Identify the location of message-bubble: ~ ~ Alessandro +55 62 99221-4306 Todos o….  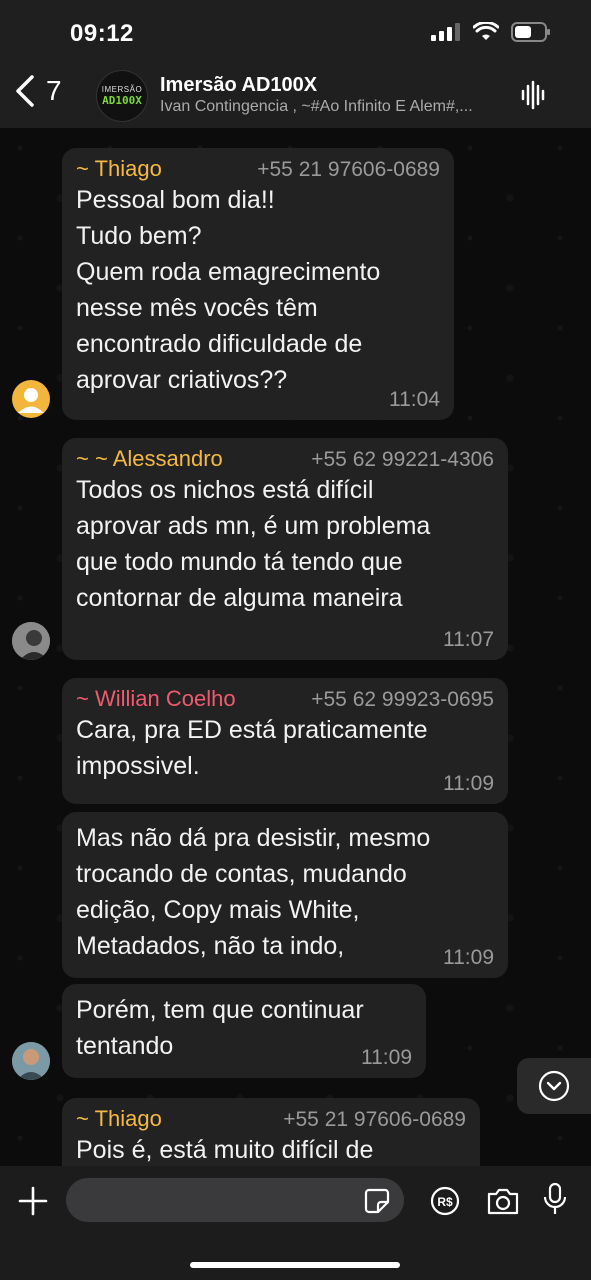
(285, 549).